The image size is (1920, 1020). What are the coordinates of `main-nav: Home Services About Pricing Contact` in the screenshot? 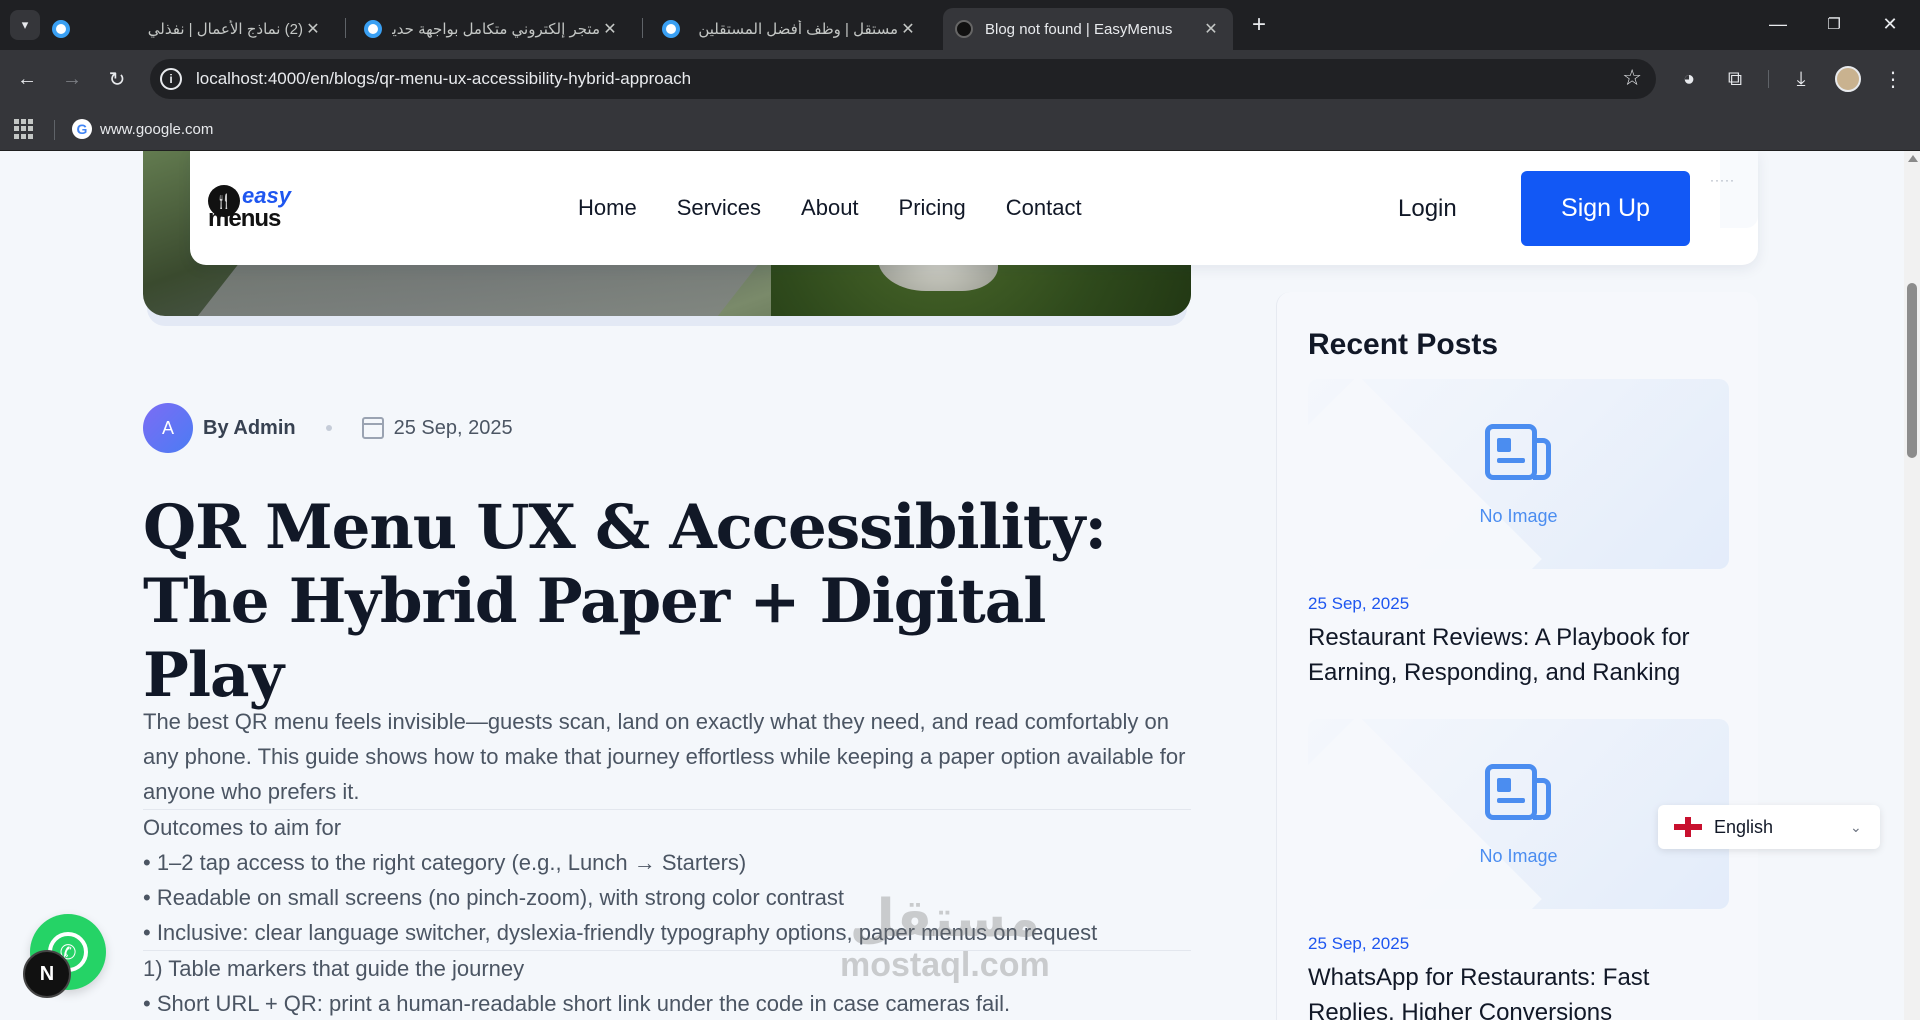 It's located at (850, 208).